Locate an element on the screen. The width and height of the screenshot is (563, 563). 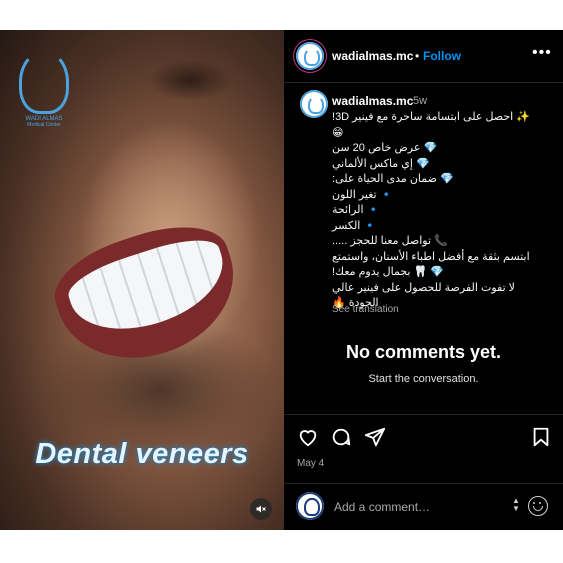
see-translation-link: See translation is located at coordinates (365, 309).